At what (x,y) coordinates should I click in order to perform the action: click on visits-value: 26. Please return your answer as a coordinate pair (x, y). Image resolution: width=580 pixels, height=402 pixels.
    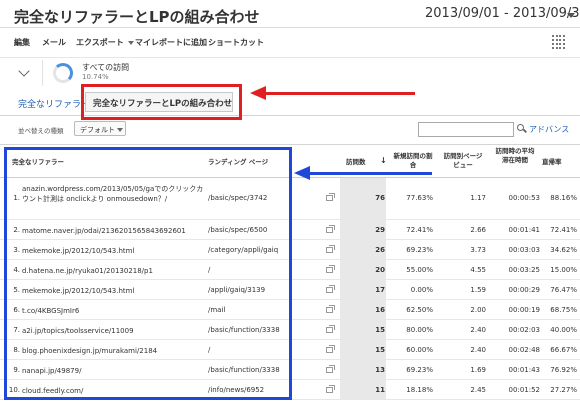
    Looking at the image, I should click on (380, 250).